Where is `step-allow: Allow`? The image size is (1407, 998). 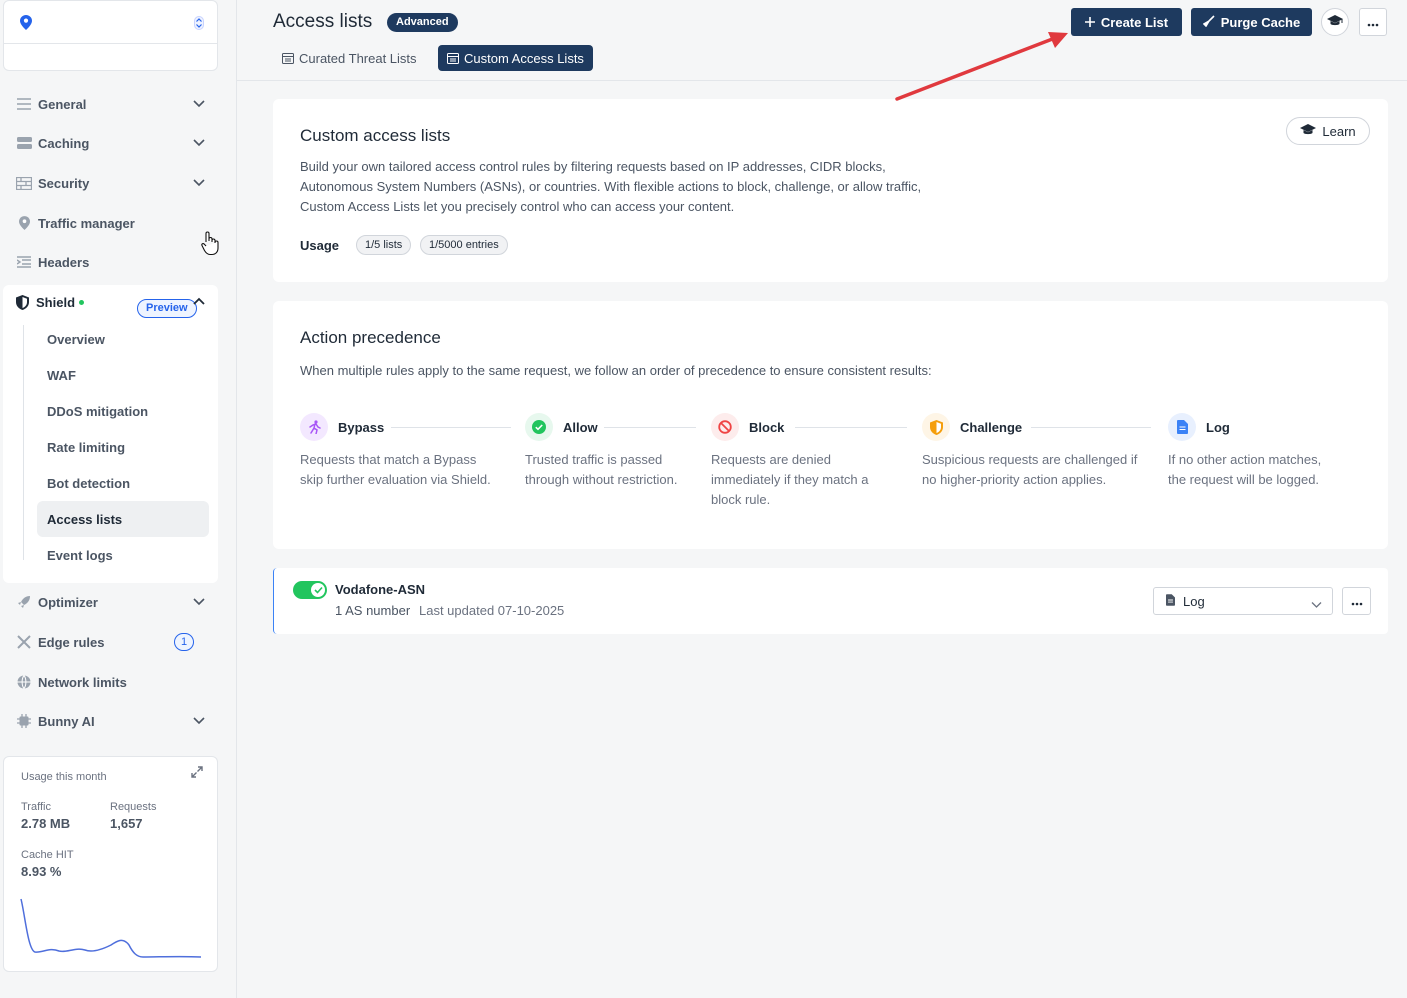
step-allow: Allow is located at coordinates (561, 427).